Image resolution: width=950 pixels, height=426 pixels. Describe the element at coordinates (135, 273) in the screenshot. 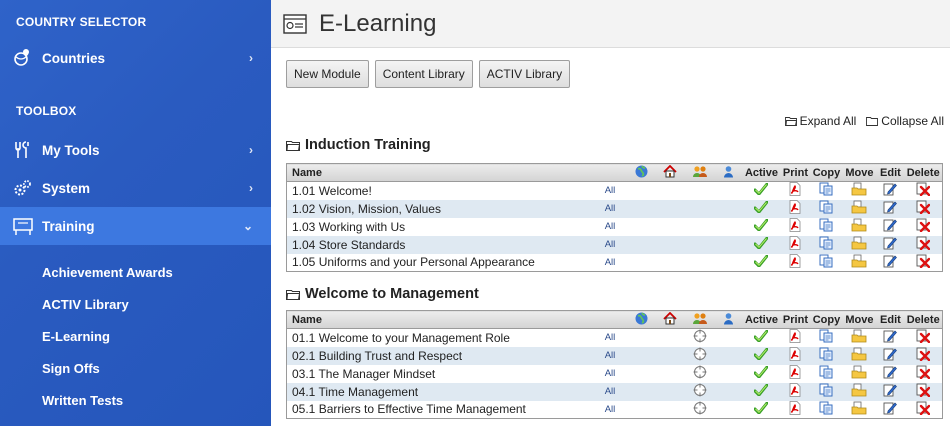

I see `sidebar-subitem-achievement-awards: Achievement Awards` at that location.